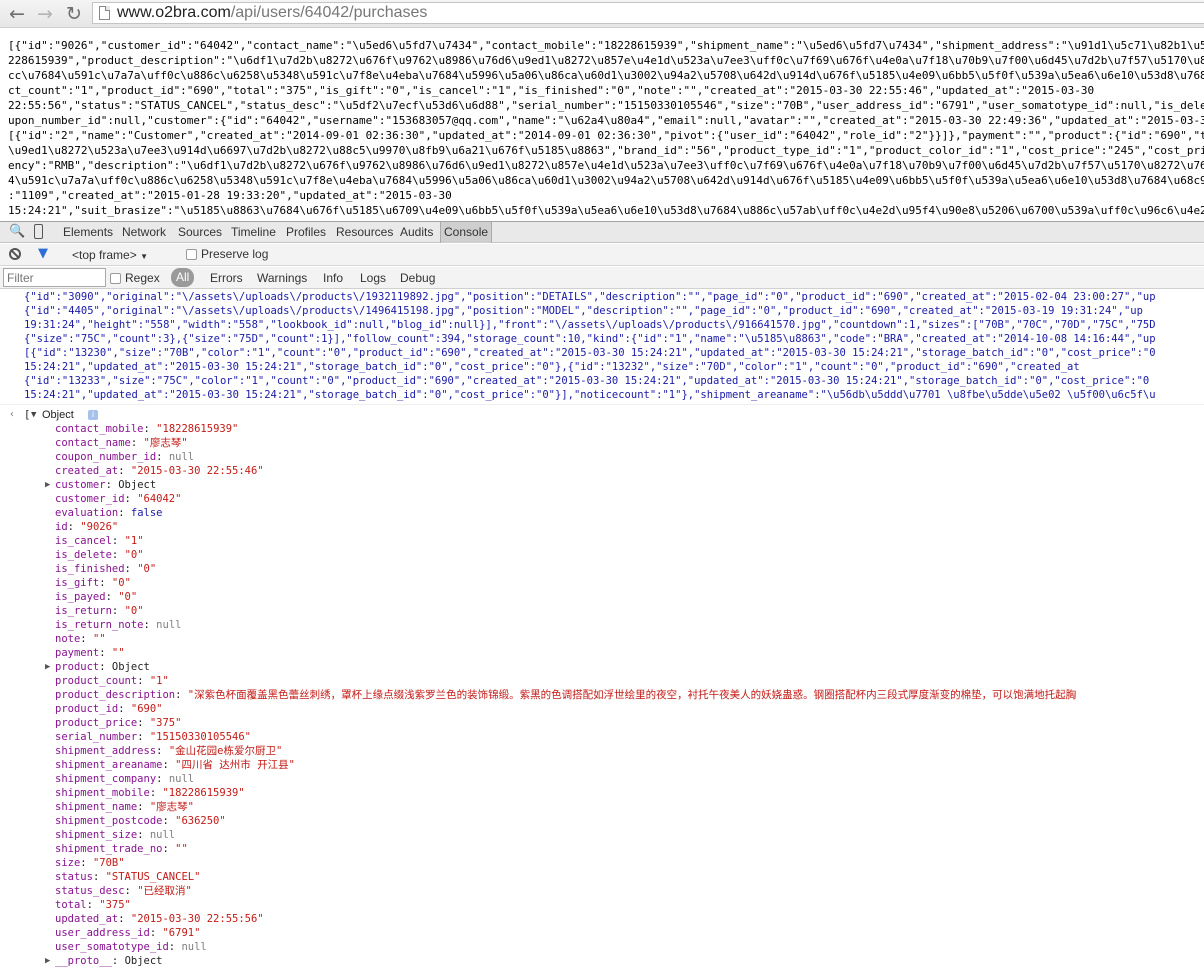 The height and width of the screenshot is (972, 1204). I want to click on level-errors-button: Errors, so click(226, 278).